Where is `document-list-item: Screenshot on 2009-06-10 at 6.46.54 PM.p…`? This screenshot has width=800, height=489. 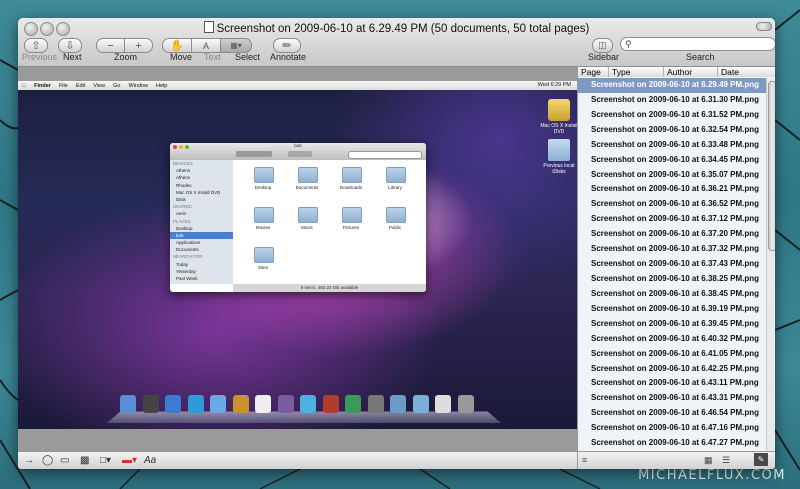
document-list-item: Screenshot on 2009-06-10 at 6.46.54 PM.p… is located at coordinates (672, 413).